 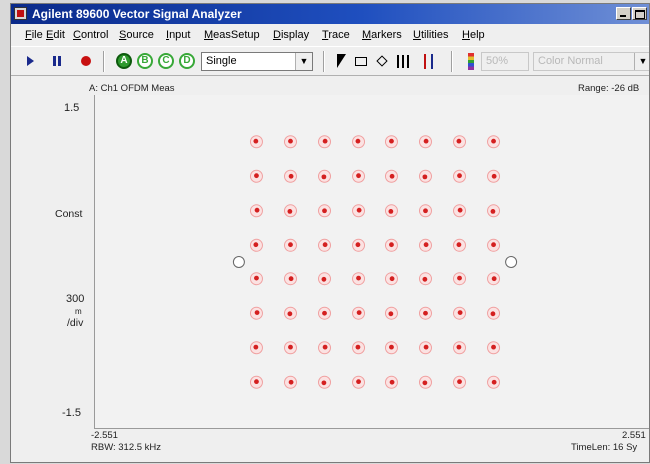 What do you see at coordinates (71, 413) in the screenshot?
I see `y-axis-bottom-label: -1.5` at bounding box center [71, 413].